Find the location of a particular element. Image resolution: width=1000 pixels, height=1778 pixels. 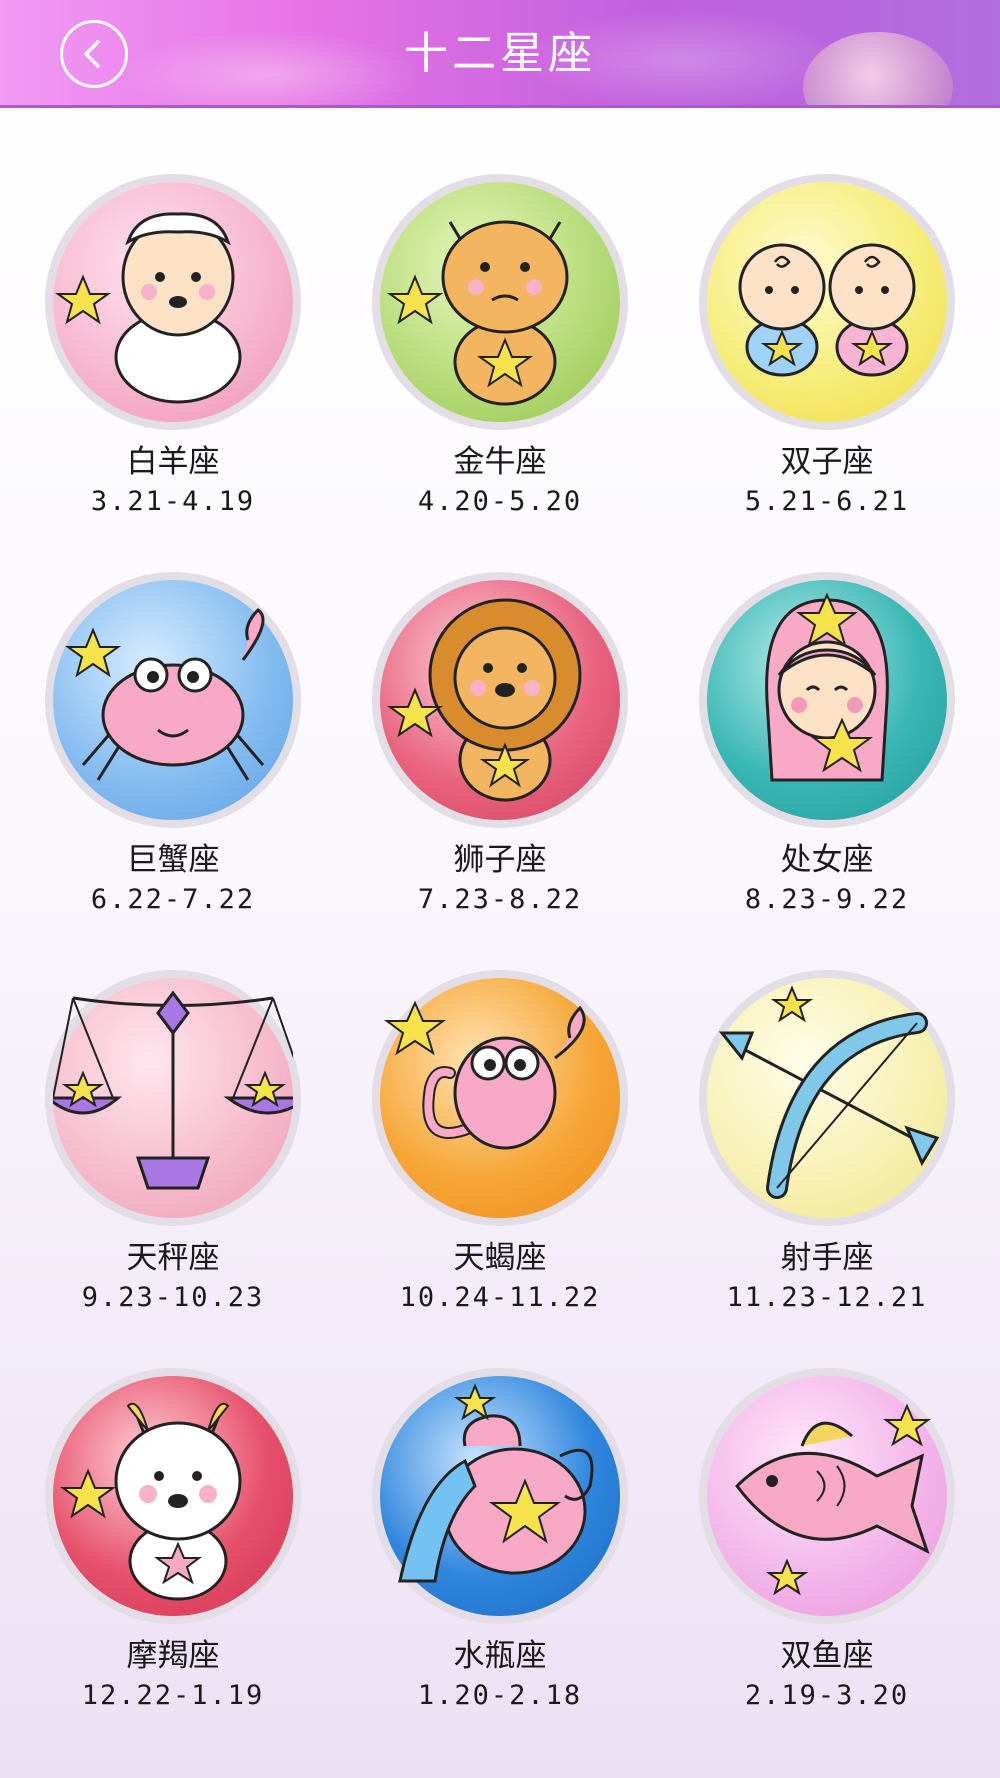

page-title: 十二星座 is located at coordinates (500, 53).